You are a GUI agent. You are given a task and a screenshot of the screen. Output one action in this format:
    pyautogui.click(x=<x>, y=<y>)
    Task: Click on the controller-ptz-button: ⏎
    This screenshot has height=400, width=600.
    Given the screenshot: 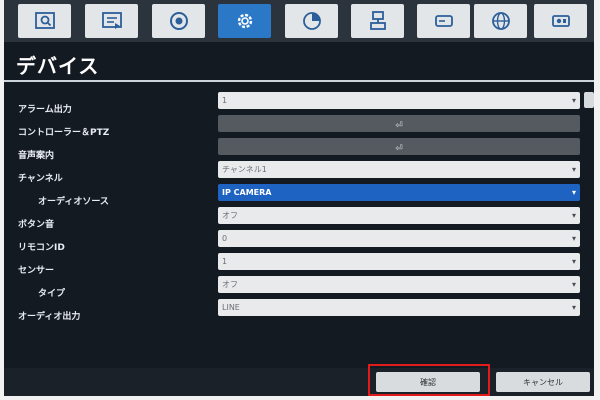 What is the action you would take?
    pyautogui.click(x=399, y=123)
    